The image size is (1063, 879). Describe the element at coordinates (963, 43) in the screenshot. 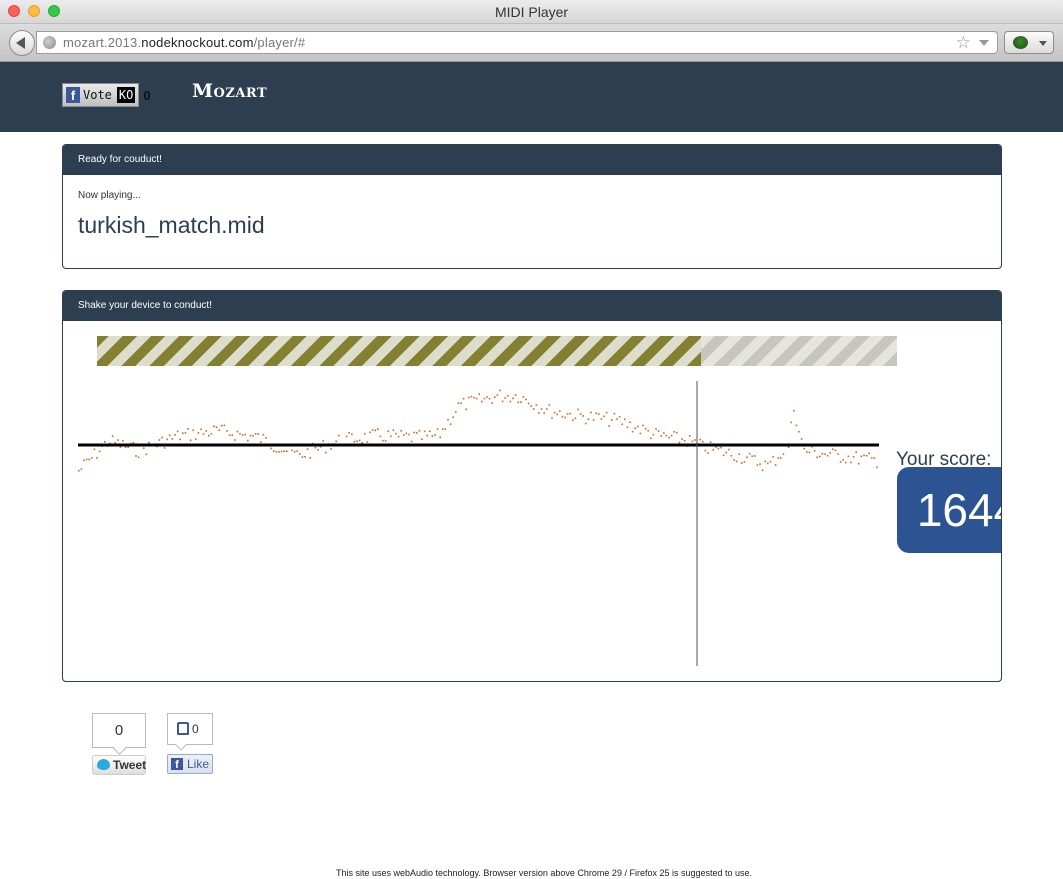

I see `bookmark-star-icon: ☆` at that location.